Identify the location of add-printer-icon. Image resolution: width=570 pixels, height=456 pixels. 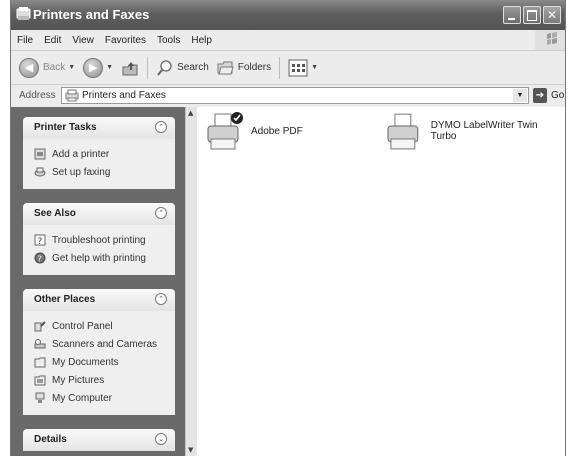
(40, 154).